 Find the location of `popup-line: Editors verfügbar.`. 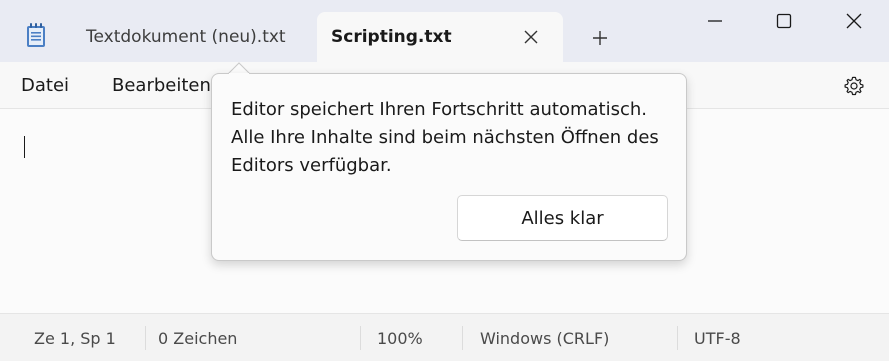

popup-line: Editors verfügbar. is located at coordinates (311, 165).